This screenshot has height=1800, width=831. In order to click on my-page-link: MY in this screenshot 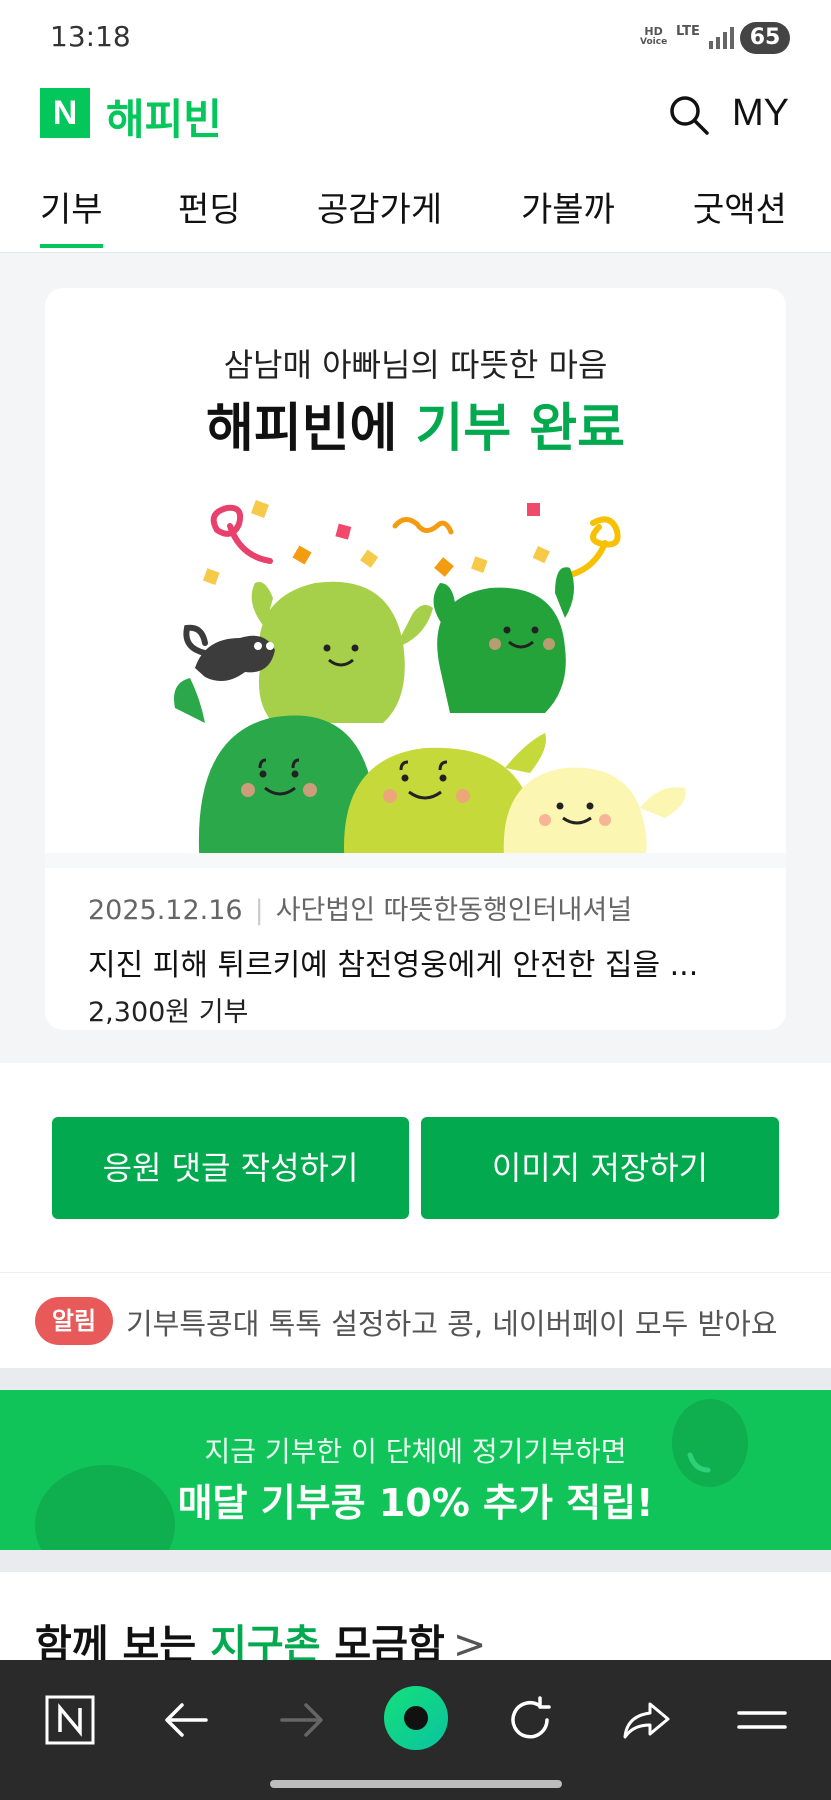, I will do `click(760, 113)`.